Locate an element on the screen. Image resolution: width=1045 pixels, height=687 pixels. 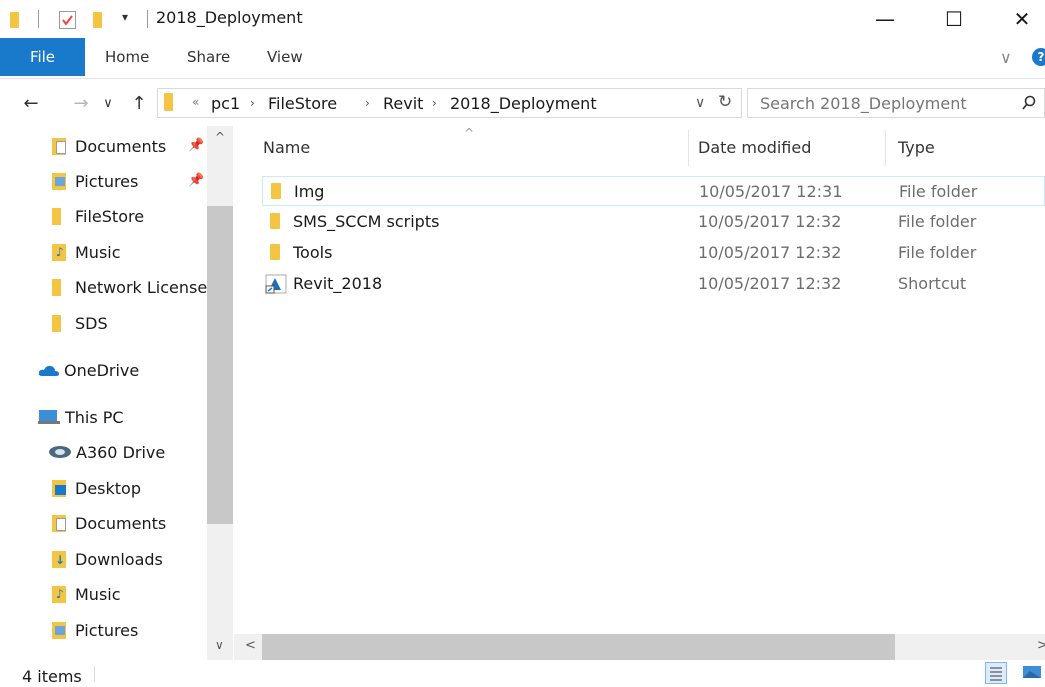
scroll-up-icon: ^ is located at coordinates (220, 137).